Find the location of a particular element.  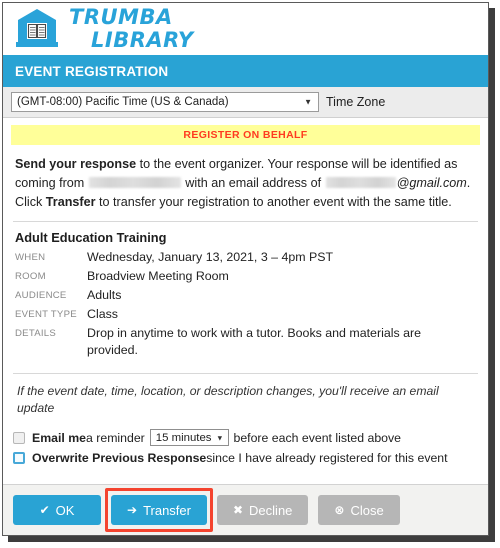

close-button-label: Close is located at coordinates (367, 510).